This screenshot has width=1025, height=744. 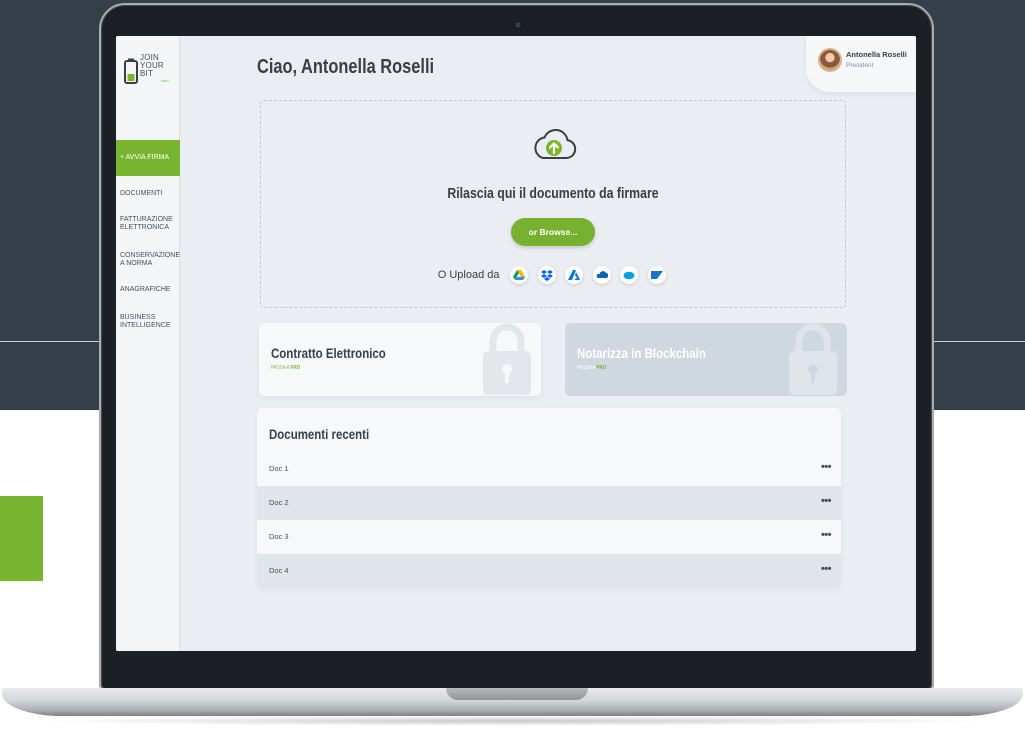 I want to click on sidebar-item-avvia-firma: + AVVIA FIRMA, so click(x=148, y=158).